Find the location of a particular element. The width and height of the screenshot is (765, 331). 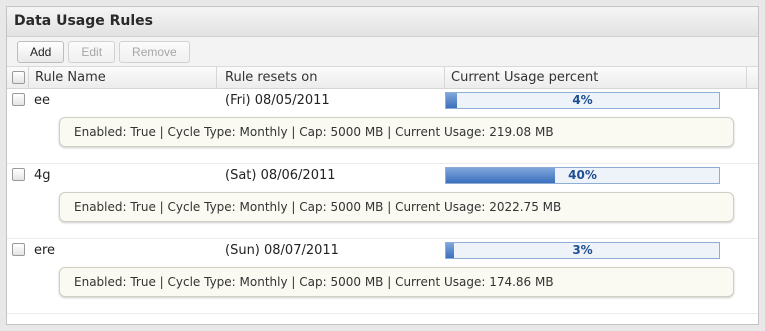

panel-title: Data Usage Rules is located at coordinates (382, 22).